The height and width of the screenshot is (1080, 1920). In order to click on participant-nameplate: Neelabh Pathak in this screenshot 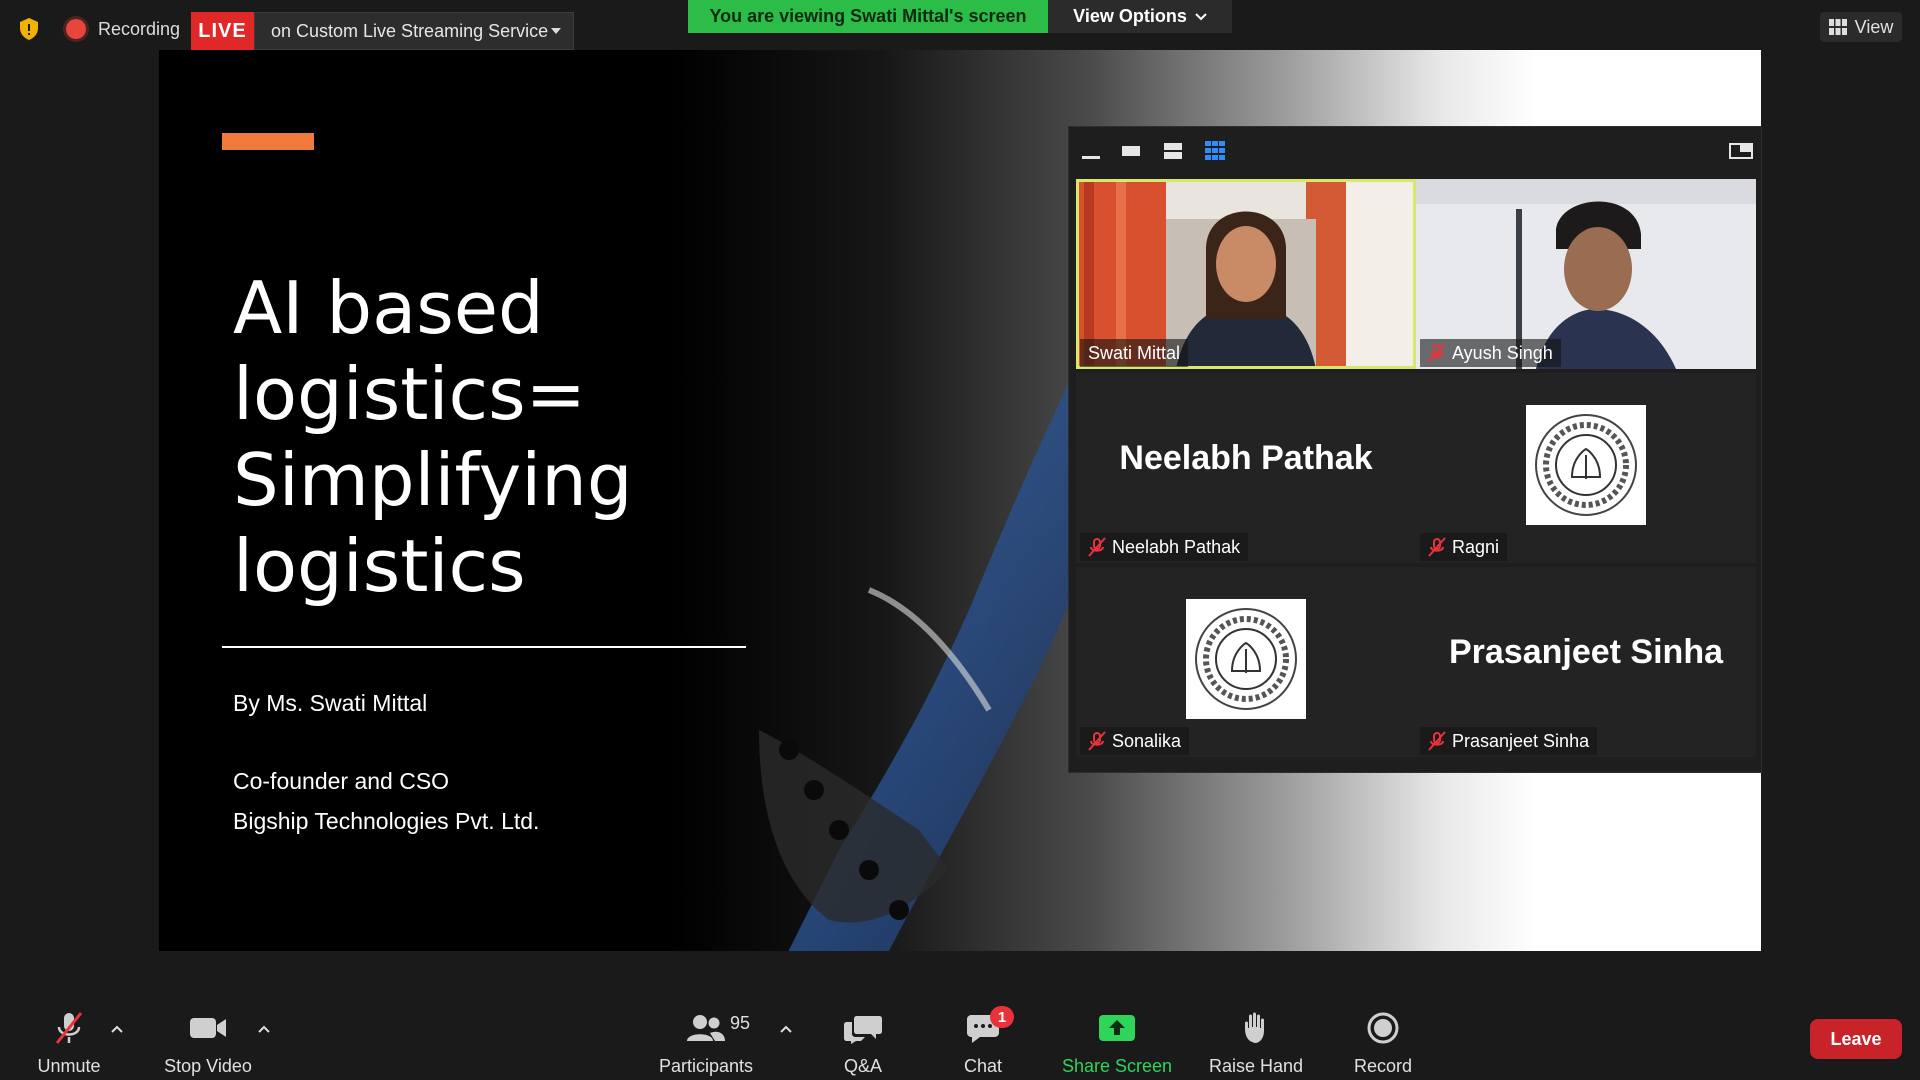, I will do `click(1164, 547)`.